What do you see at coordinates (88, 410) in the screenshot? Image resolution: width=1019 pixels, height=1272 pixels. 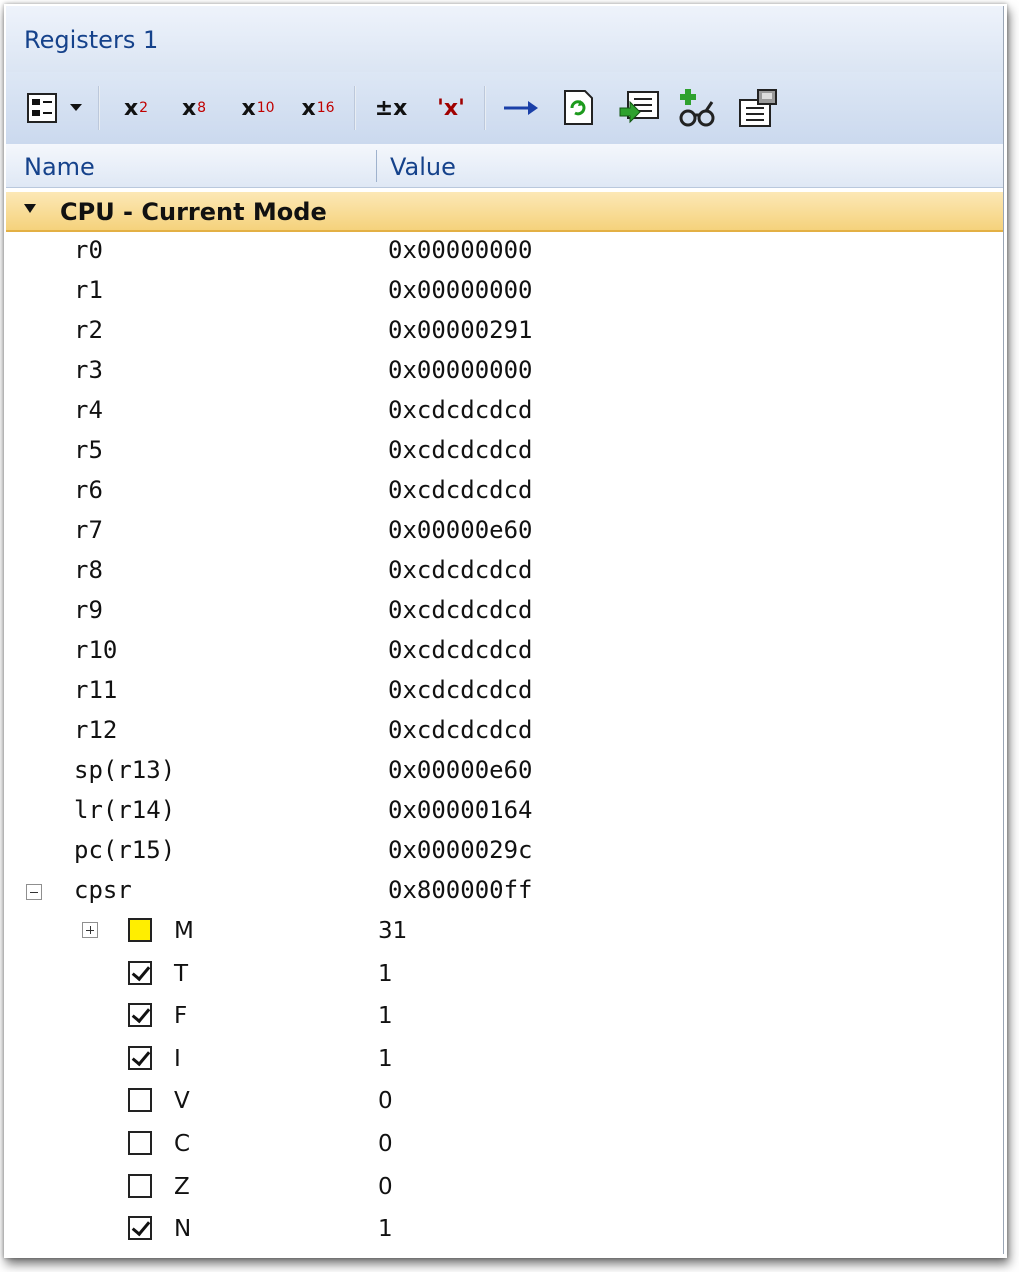 I see `register-name: r4` at bounding box center [88, 410].